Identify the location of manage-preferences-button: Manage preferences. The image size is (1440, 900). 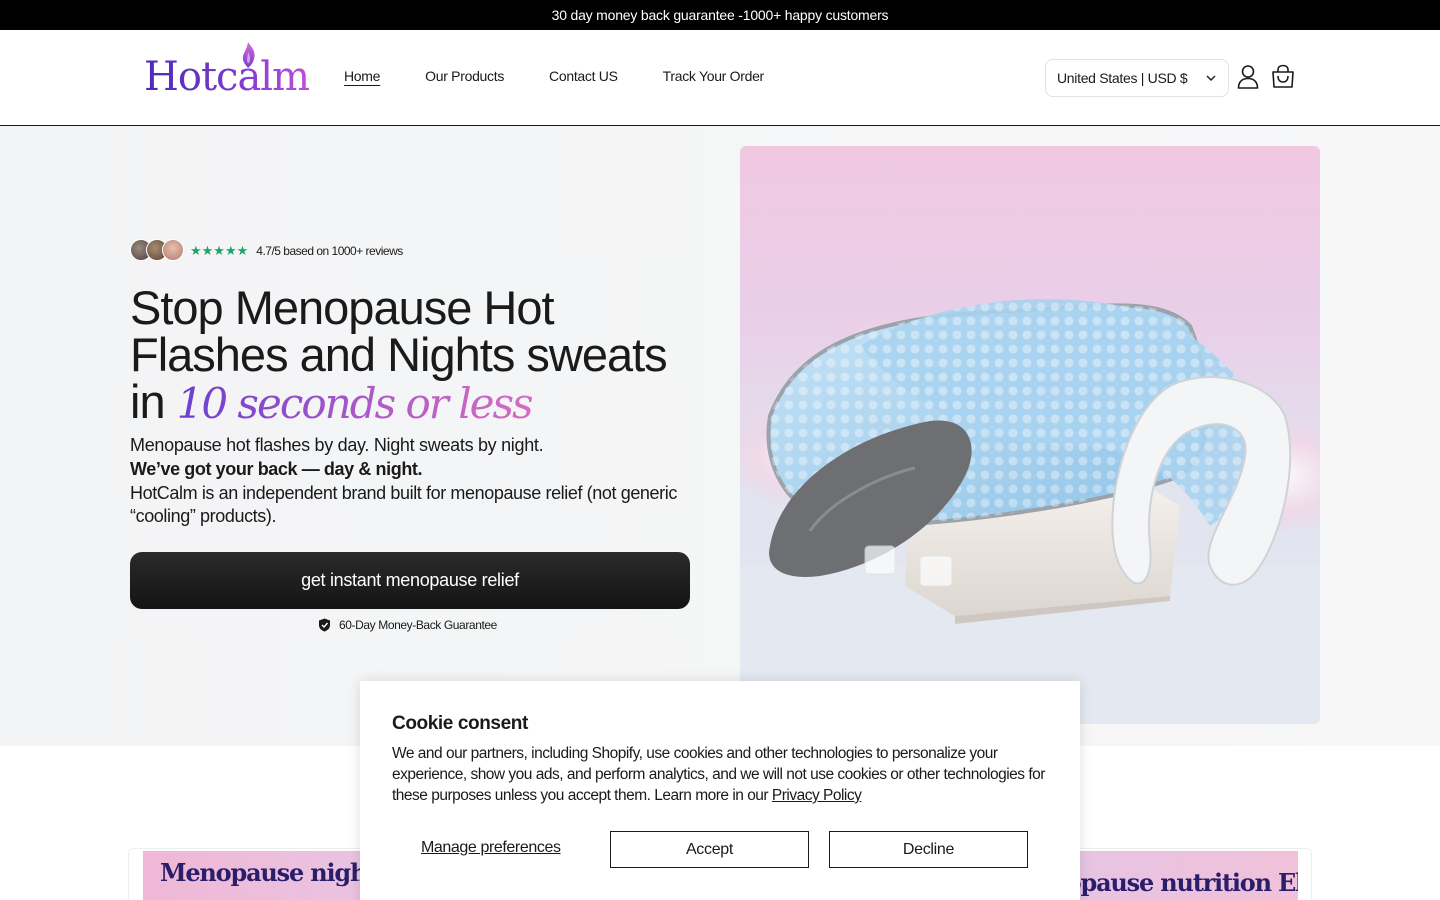
(491, 848).